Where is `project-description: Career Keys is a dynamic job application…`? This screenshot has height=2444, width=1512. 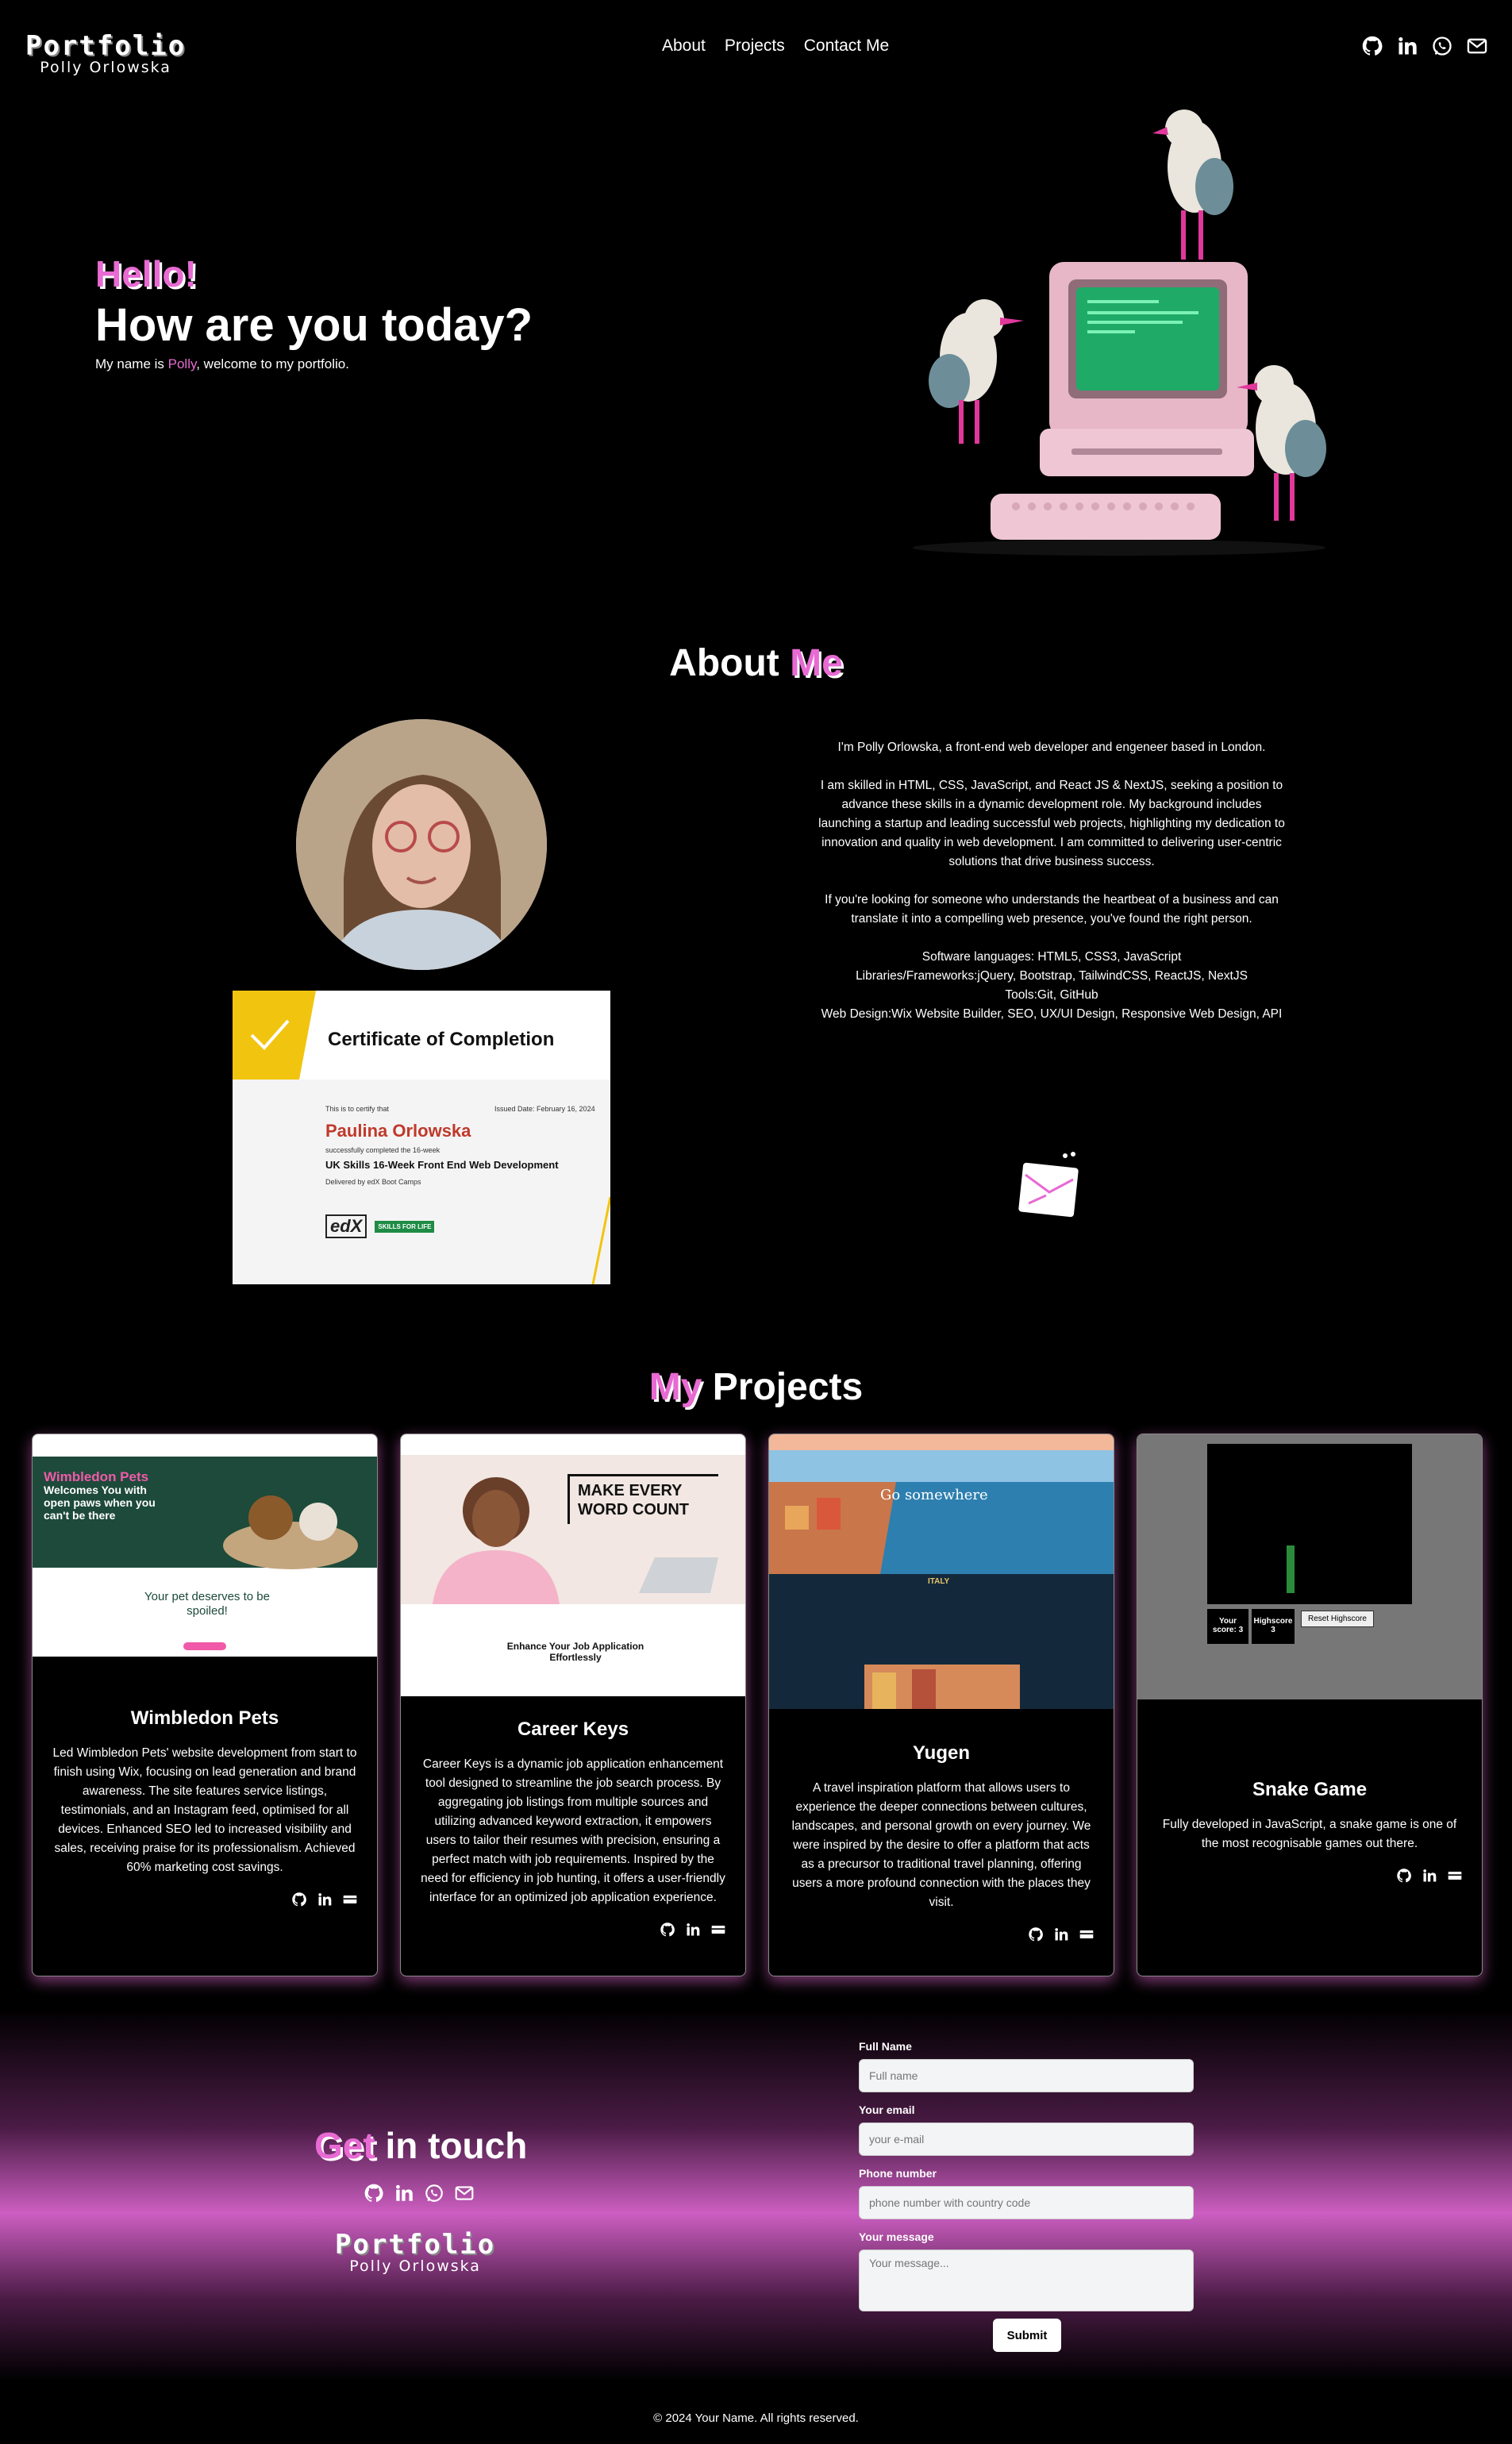 project-description: Career Keys is a dynamic job application… is located at coordinates (573, 1830).